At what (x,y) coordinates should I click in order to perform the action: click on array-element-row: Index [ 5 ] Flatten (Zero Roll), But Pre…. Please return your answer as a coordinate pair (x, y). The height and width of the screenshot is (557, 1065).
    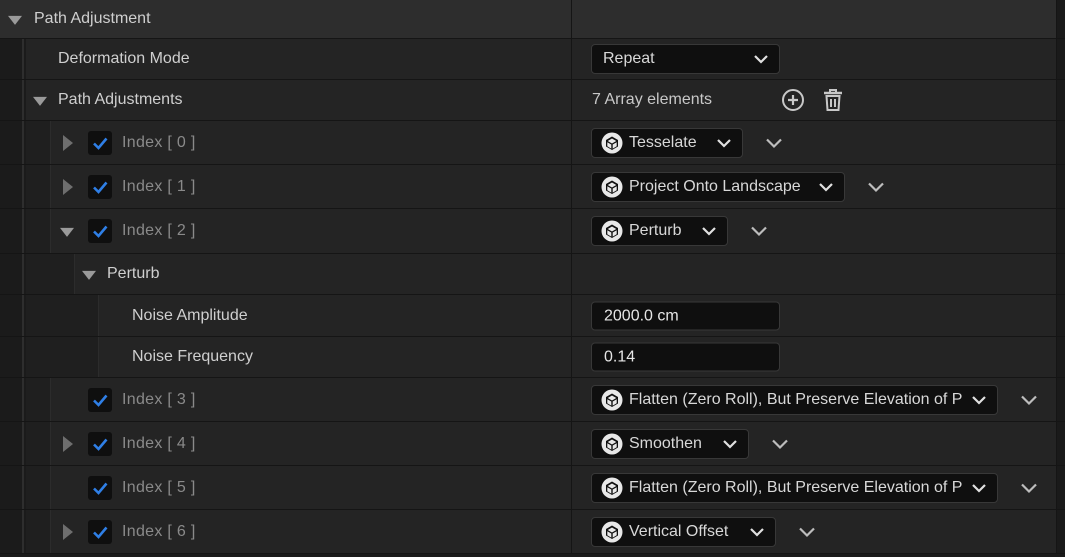
    Looking at the image, I should click on (532, 488).